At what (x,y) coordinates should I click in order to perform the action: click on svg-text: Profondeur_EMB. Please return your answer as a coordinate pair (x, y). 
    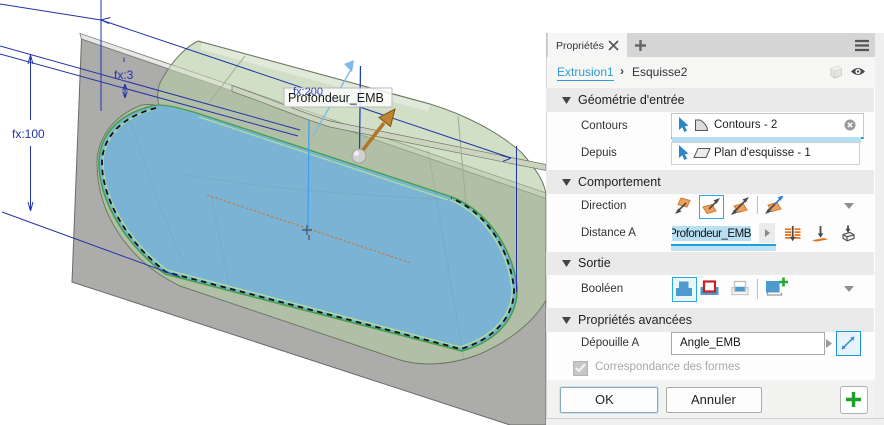
    Looking at the image, I should click on (336, 98).